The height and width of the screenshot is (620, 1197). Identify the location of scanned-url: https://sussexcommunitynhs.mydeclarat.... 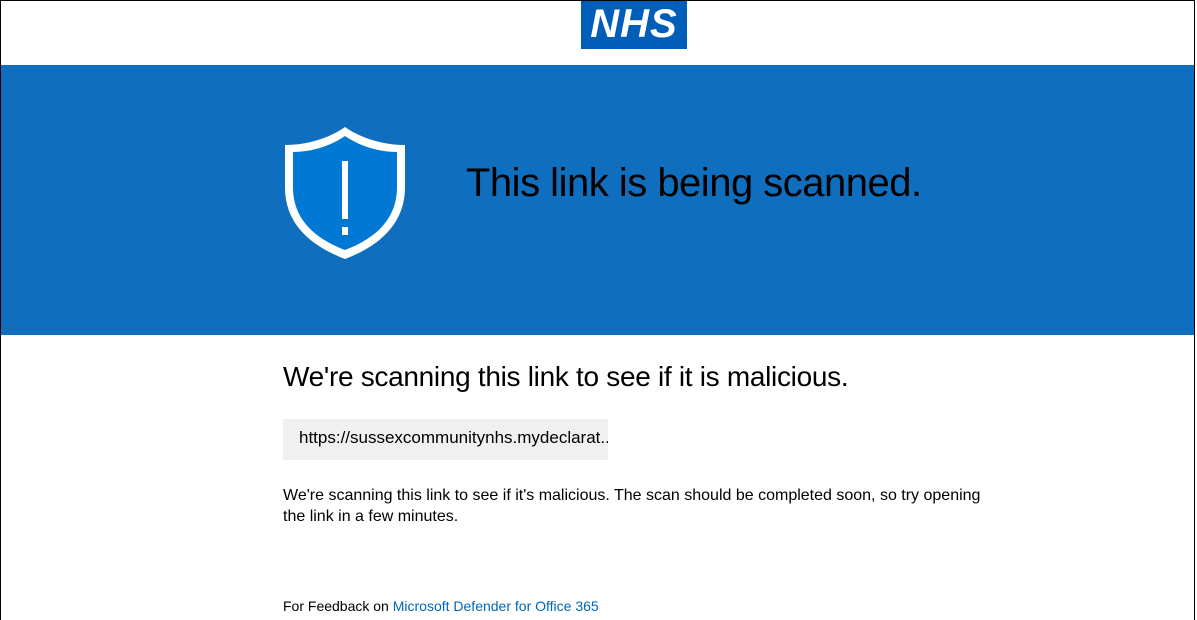
(445, 439).